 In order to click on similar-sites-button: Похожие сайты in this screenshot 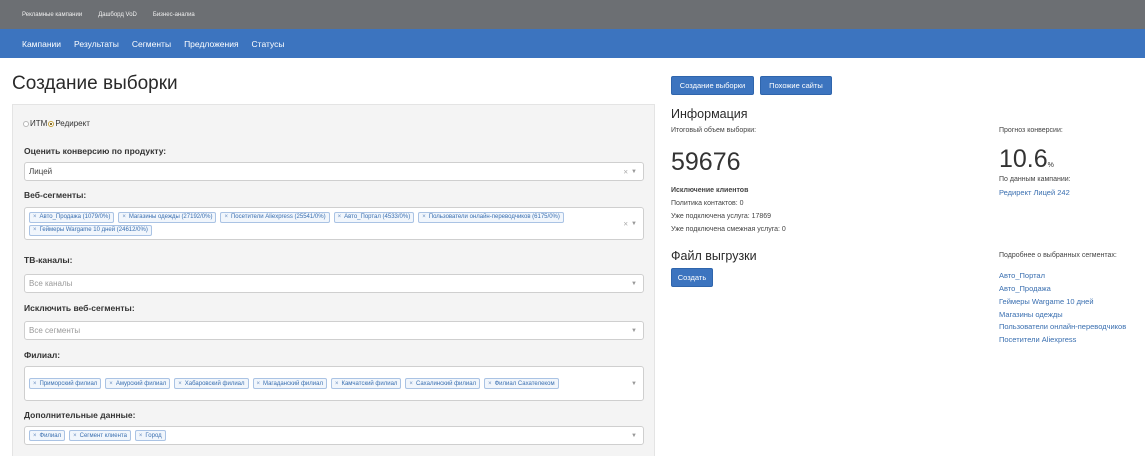, I will do `click(796, 85)`.